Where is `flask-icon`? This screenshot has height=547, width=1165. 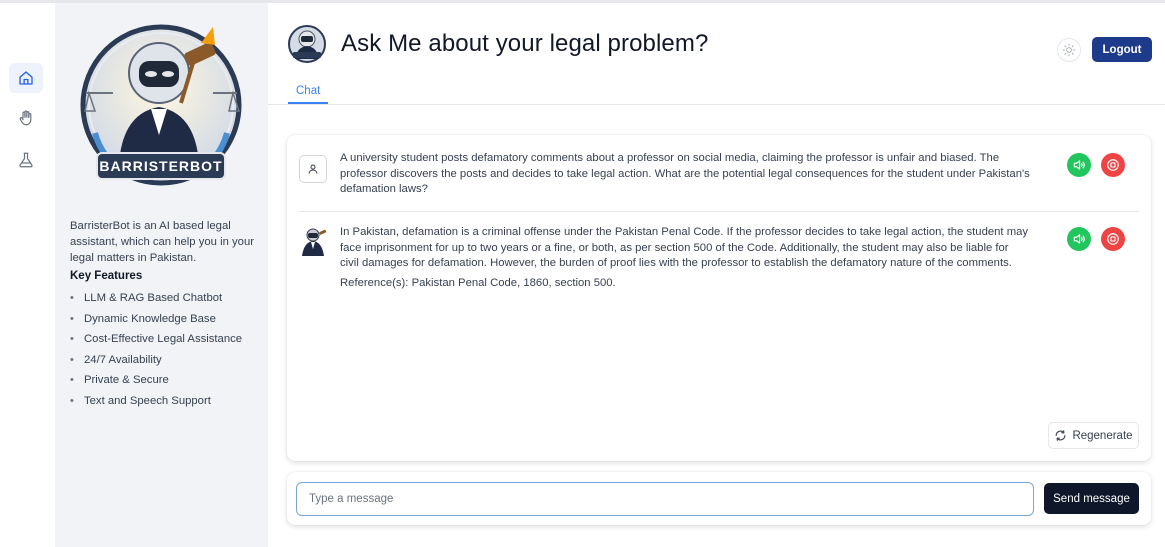 flask-icon is located at coordinates (26, 160).